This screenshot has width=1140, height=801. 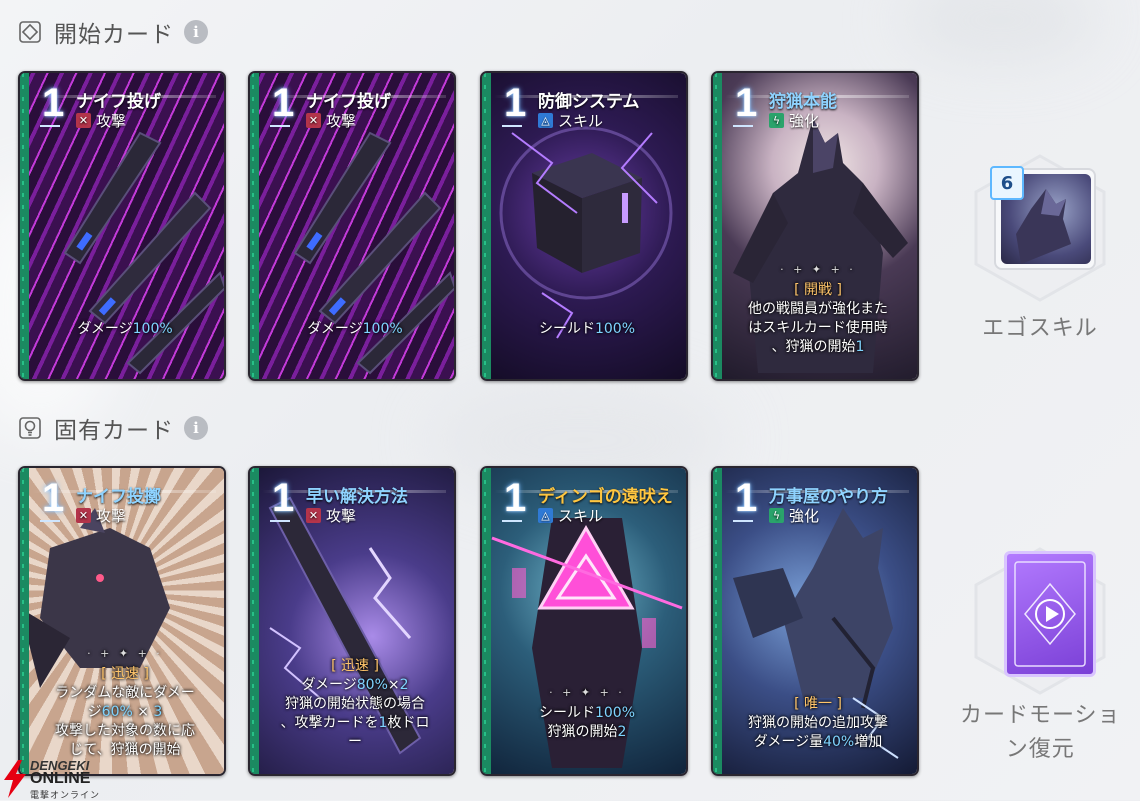 I want to click on card-description: シールド100%, so click(x=587, y=329).